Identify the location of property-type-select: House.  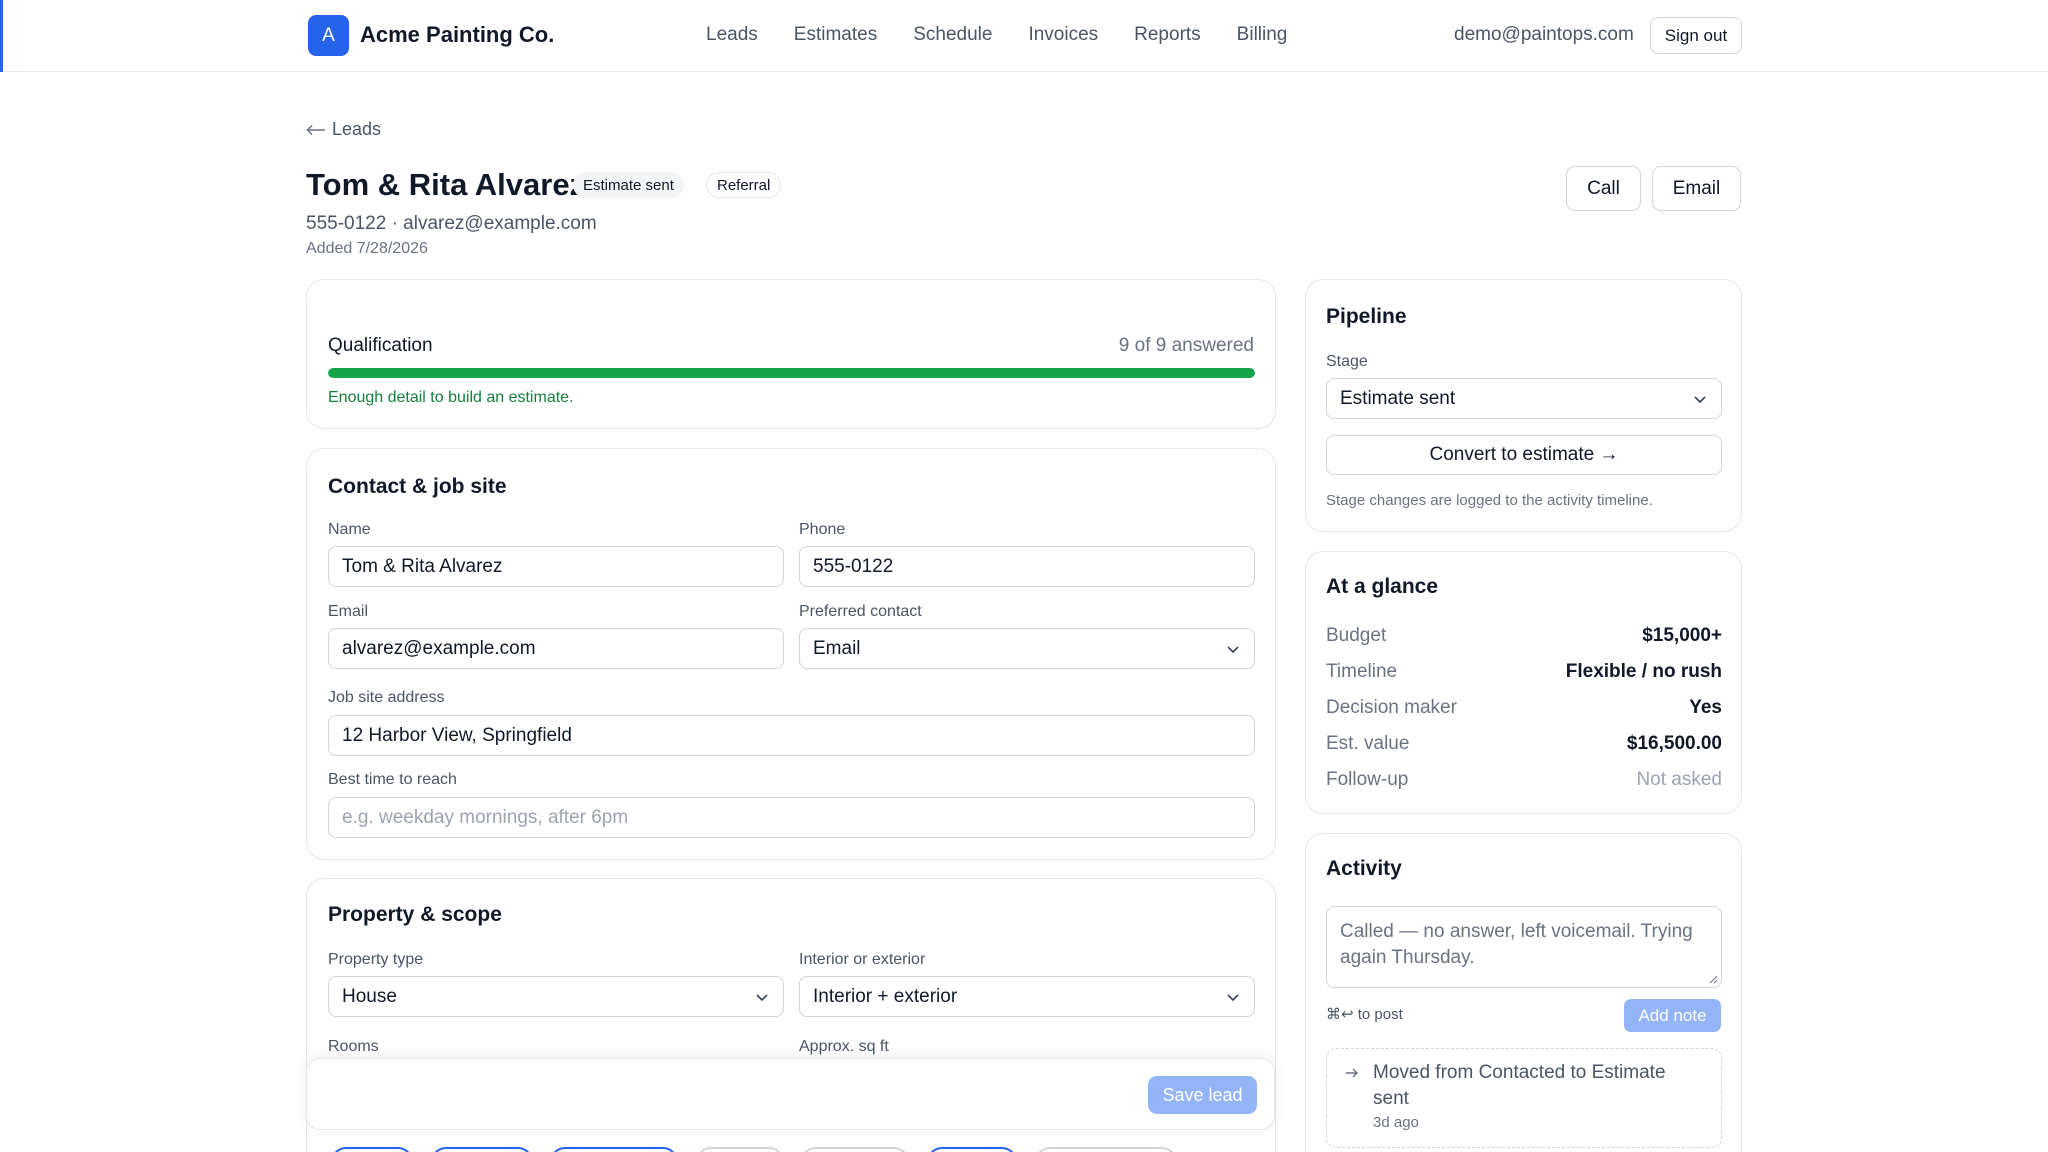
(556, 996).